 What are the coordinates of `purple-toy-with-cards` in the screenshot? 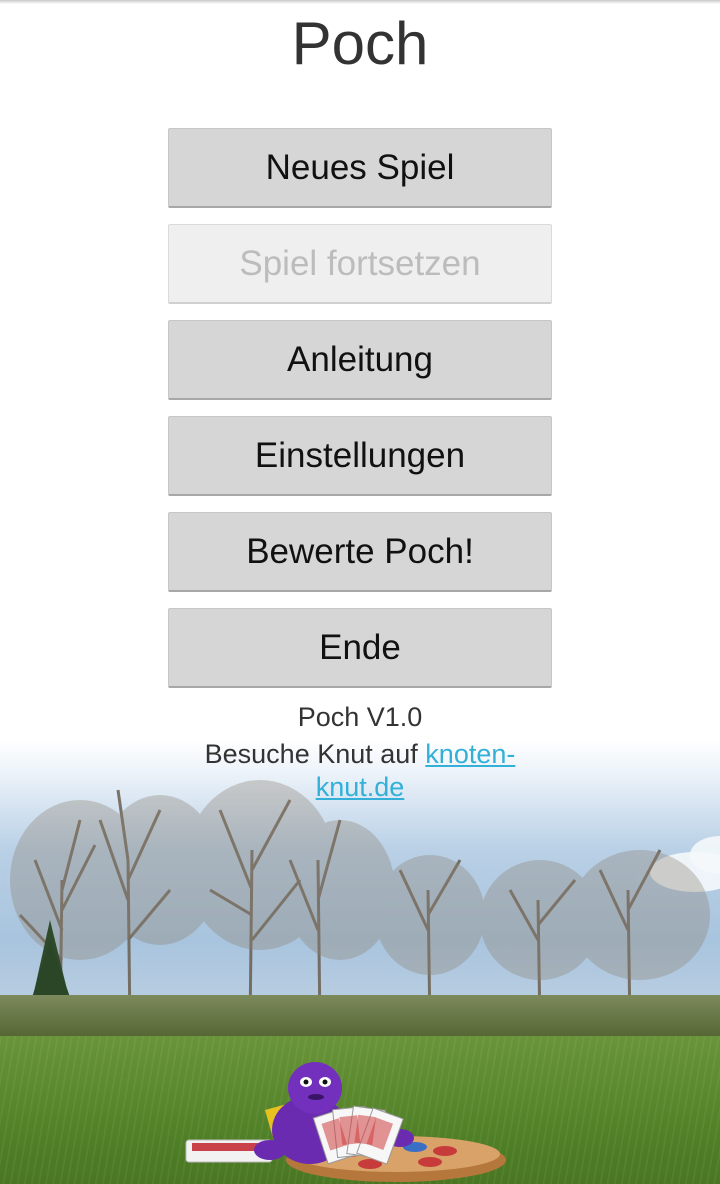 It's located at (345, 1122).